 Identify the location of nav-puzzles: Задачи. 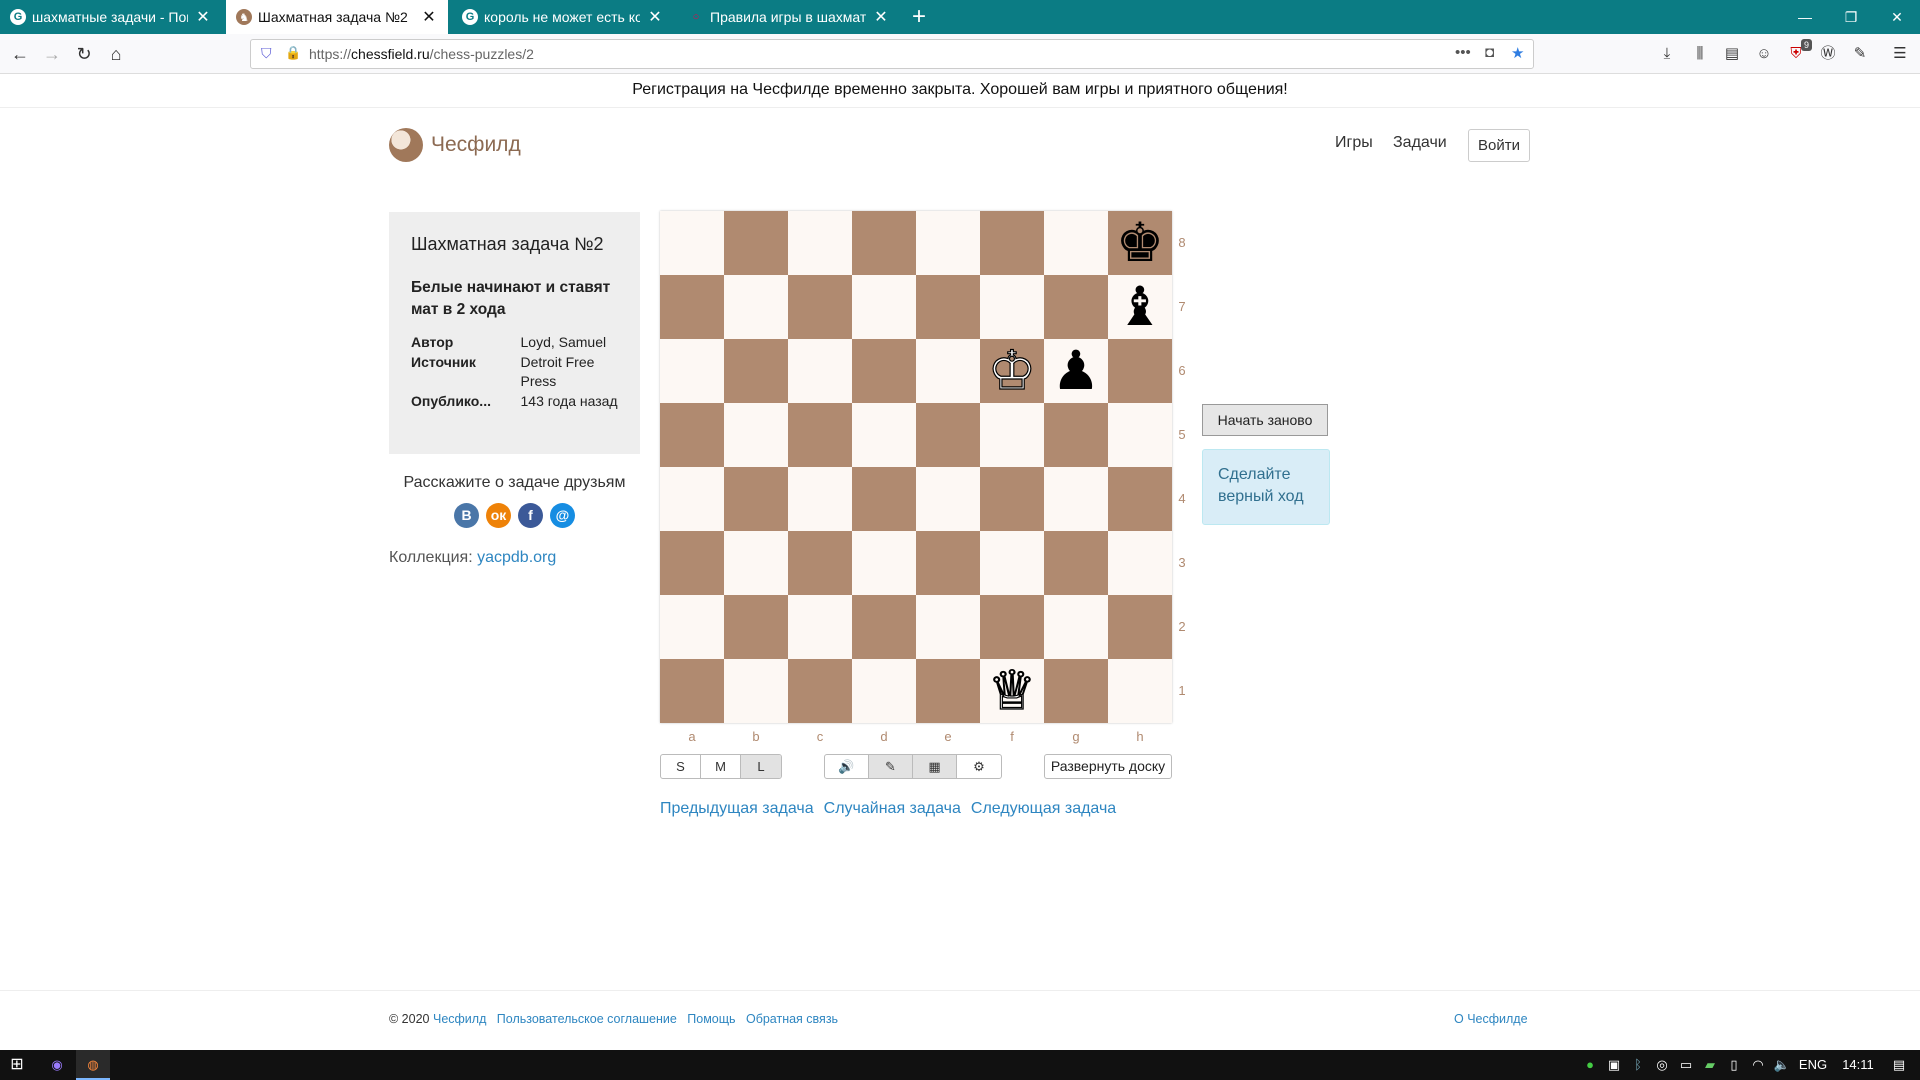
(1420, 143).